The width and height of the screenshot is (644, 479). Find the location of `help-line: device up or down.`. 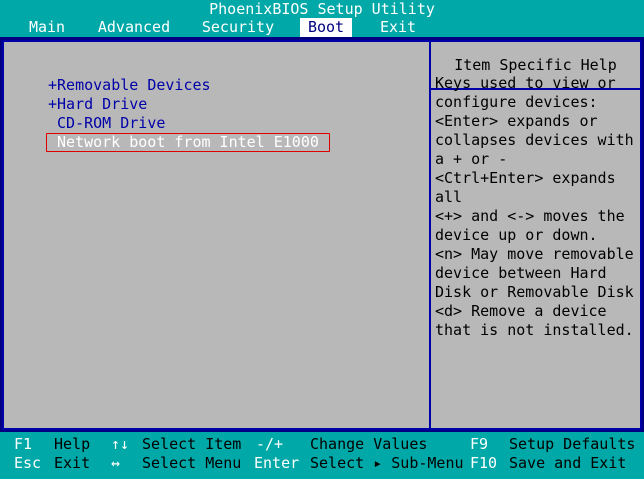

help-line: device up or down. is located at coordinates (516, 235).